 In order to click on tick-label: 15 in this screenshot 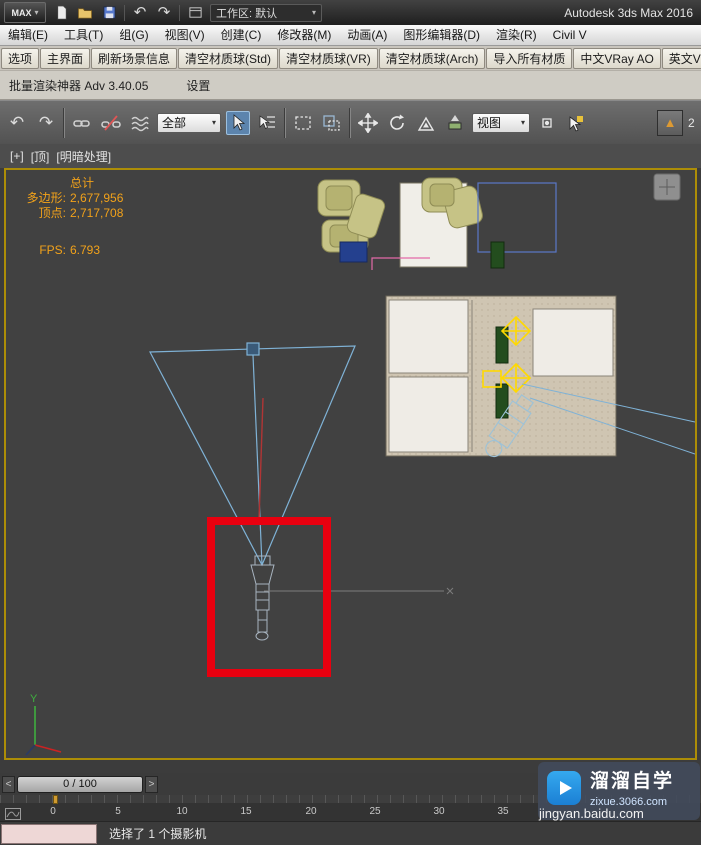, I will do `click(246, 811)`.